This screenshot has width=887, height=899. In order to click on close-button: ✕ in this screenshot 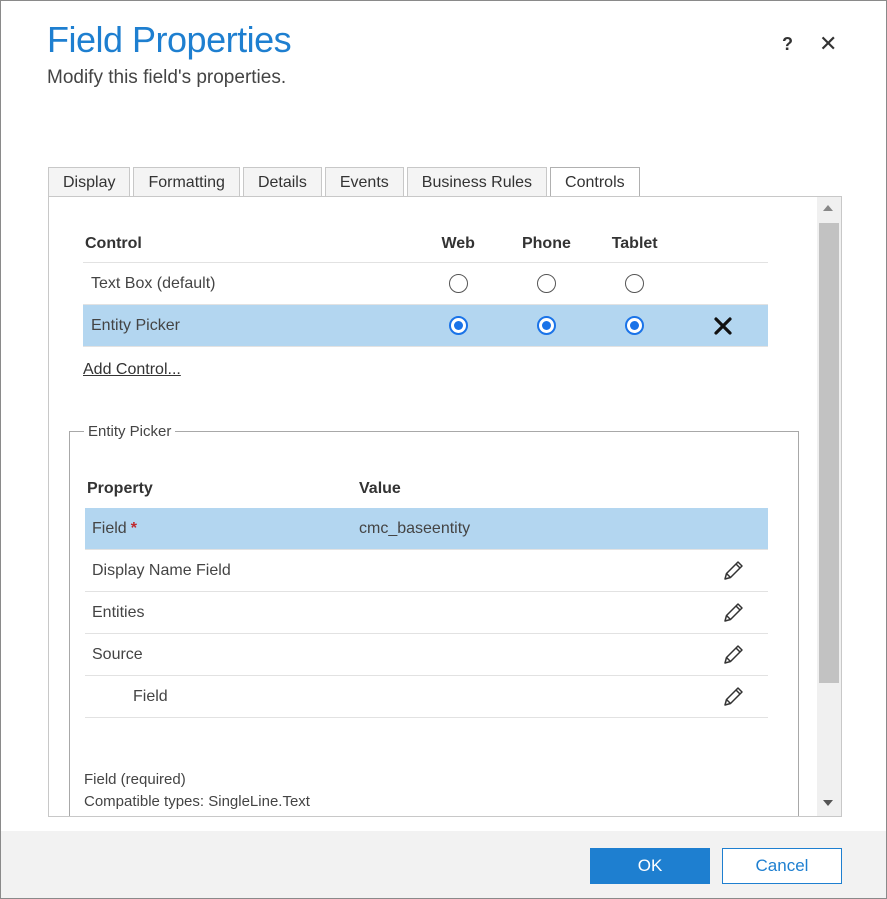, I will do `click(828, 44)`.